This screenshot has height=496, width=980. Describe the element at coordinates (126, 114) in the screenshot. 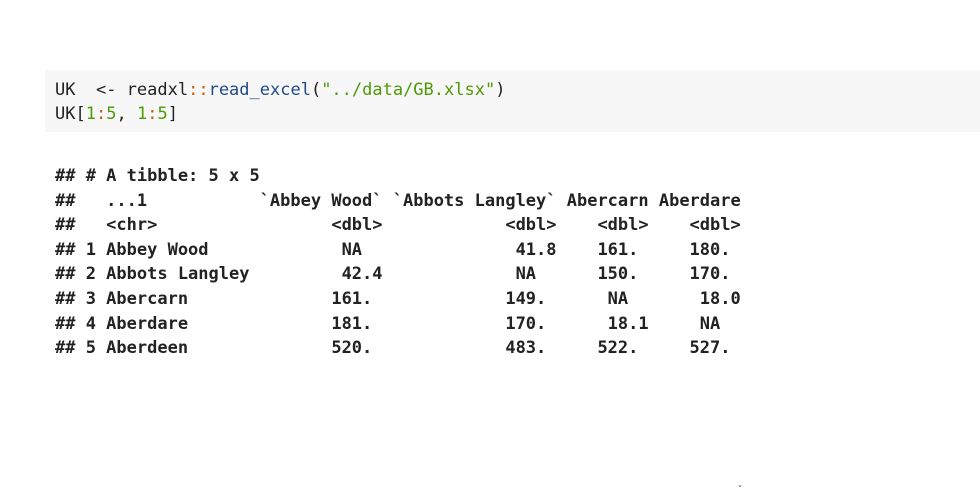

I see `comma: ,` at that location.